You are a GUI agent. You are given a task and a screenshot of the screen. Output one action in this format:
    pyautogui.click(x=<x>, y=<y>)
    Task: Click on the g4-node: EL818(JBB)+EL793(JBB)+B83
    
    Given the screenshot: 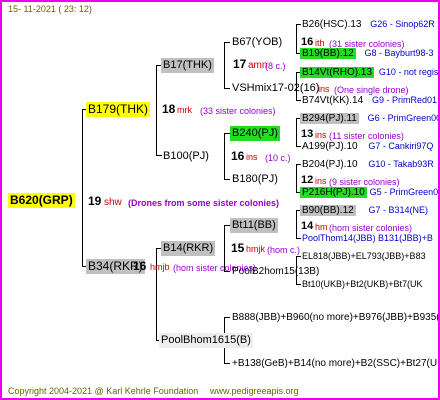 What is the action you would take?
    pyautogui.click(x=364, y=256)
    